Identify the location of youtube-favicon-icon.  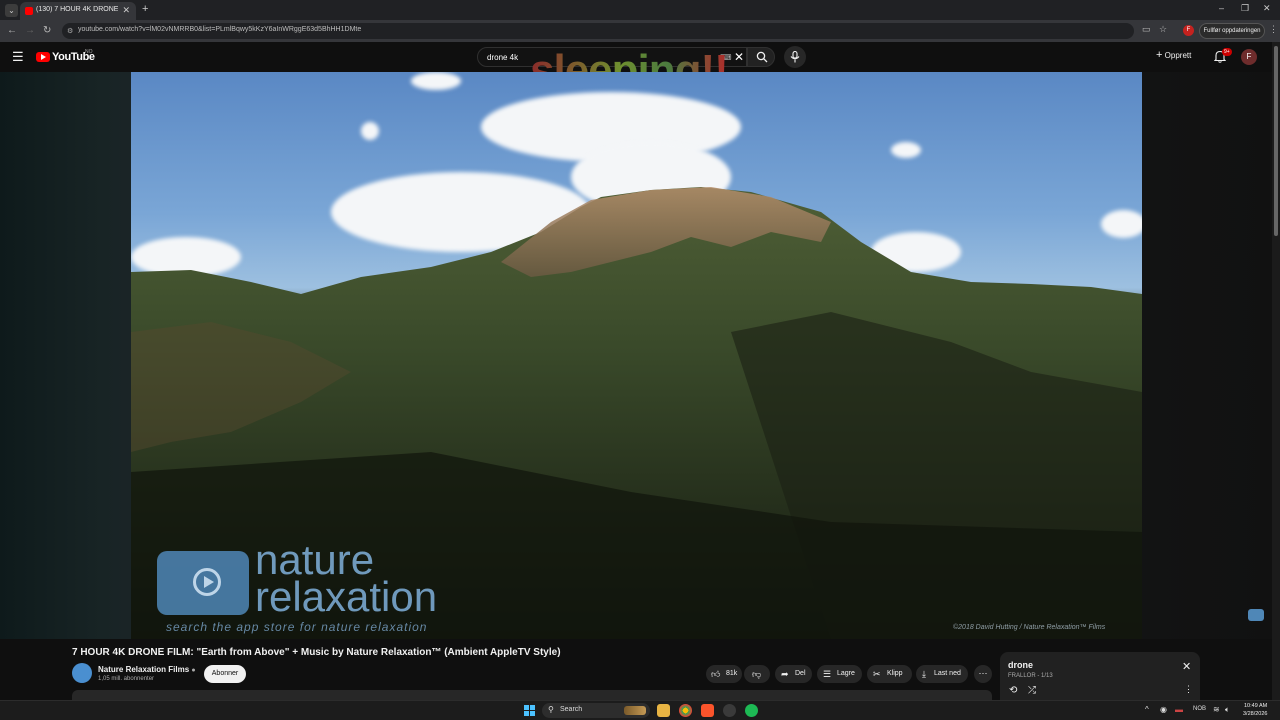
(29, 11).